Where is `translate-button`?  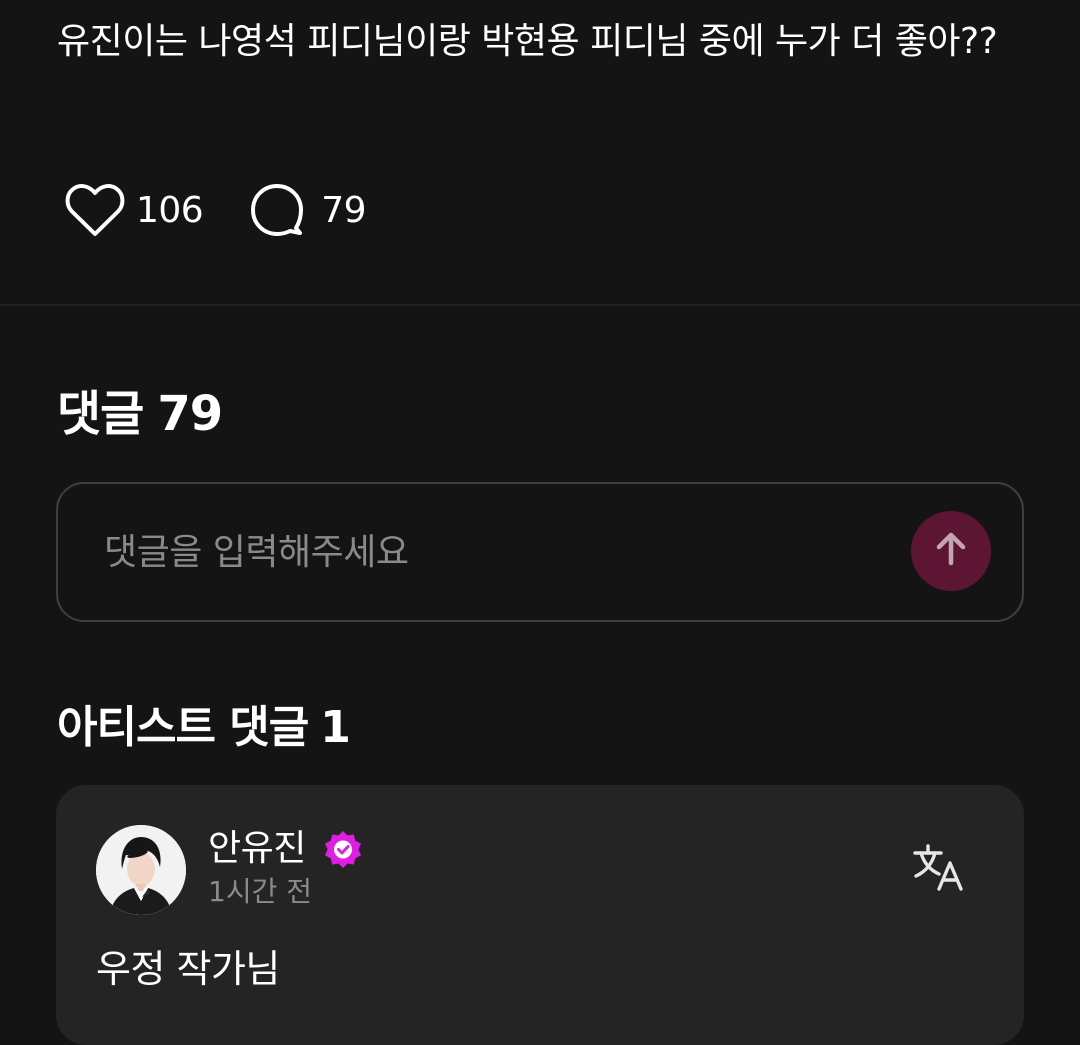
translate-button is located at coordinates (940, 871).